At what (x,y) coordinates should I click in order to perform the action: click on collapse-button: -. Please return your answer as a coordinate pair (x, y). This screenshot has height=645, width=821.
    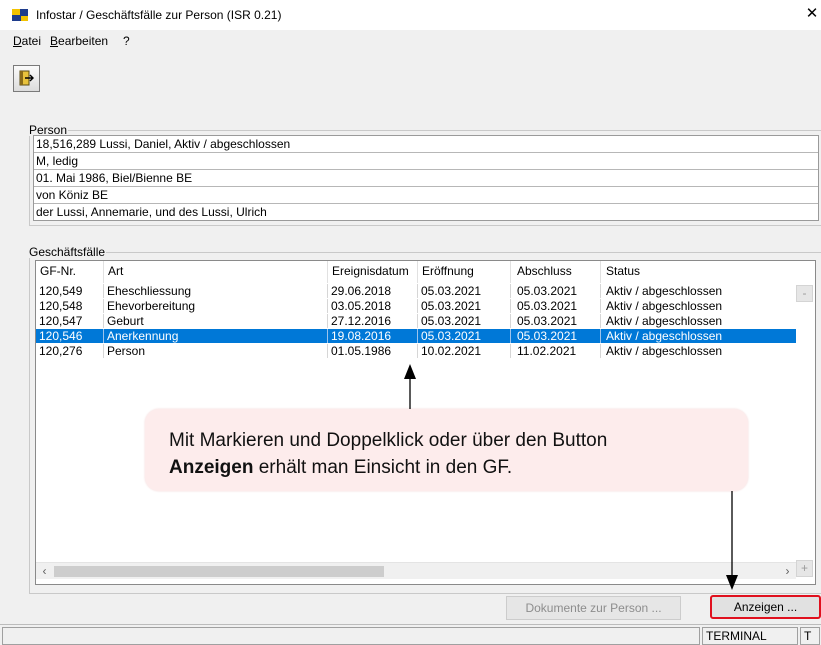
    Looking at the image, I should click on (804, 293).